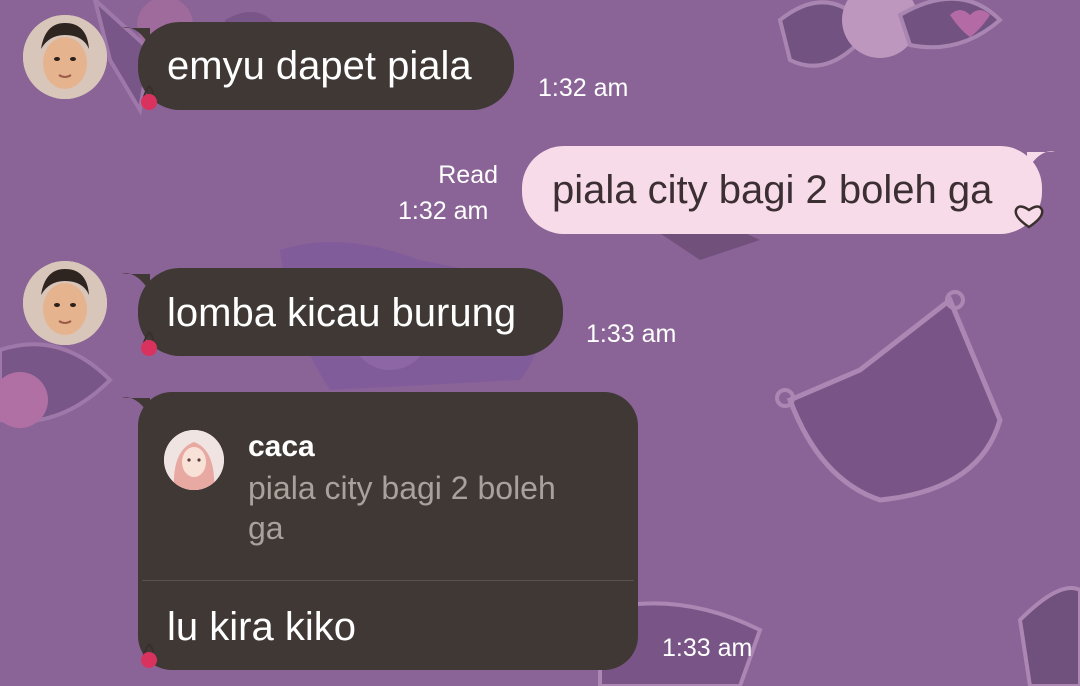  I want to click on heart-outline-icon, so click(1029, 217).